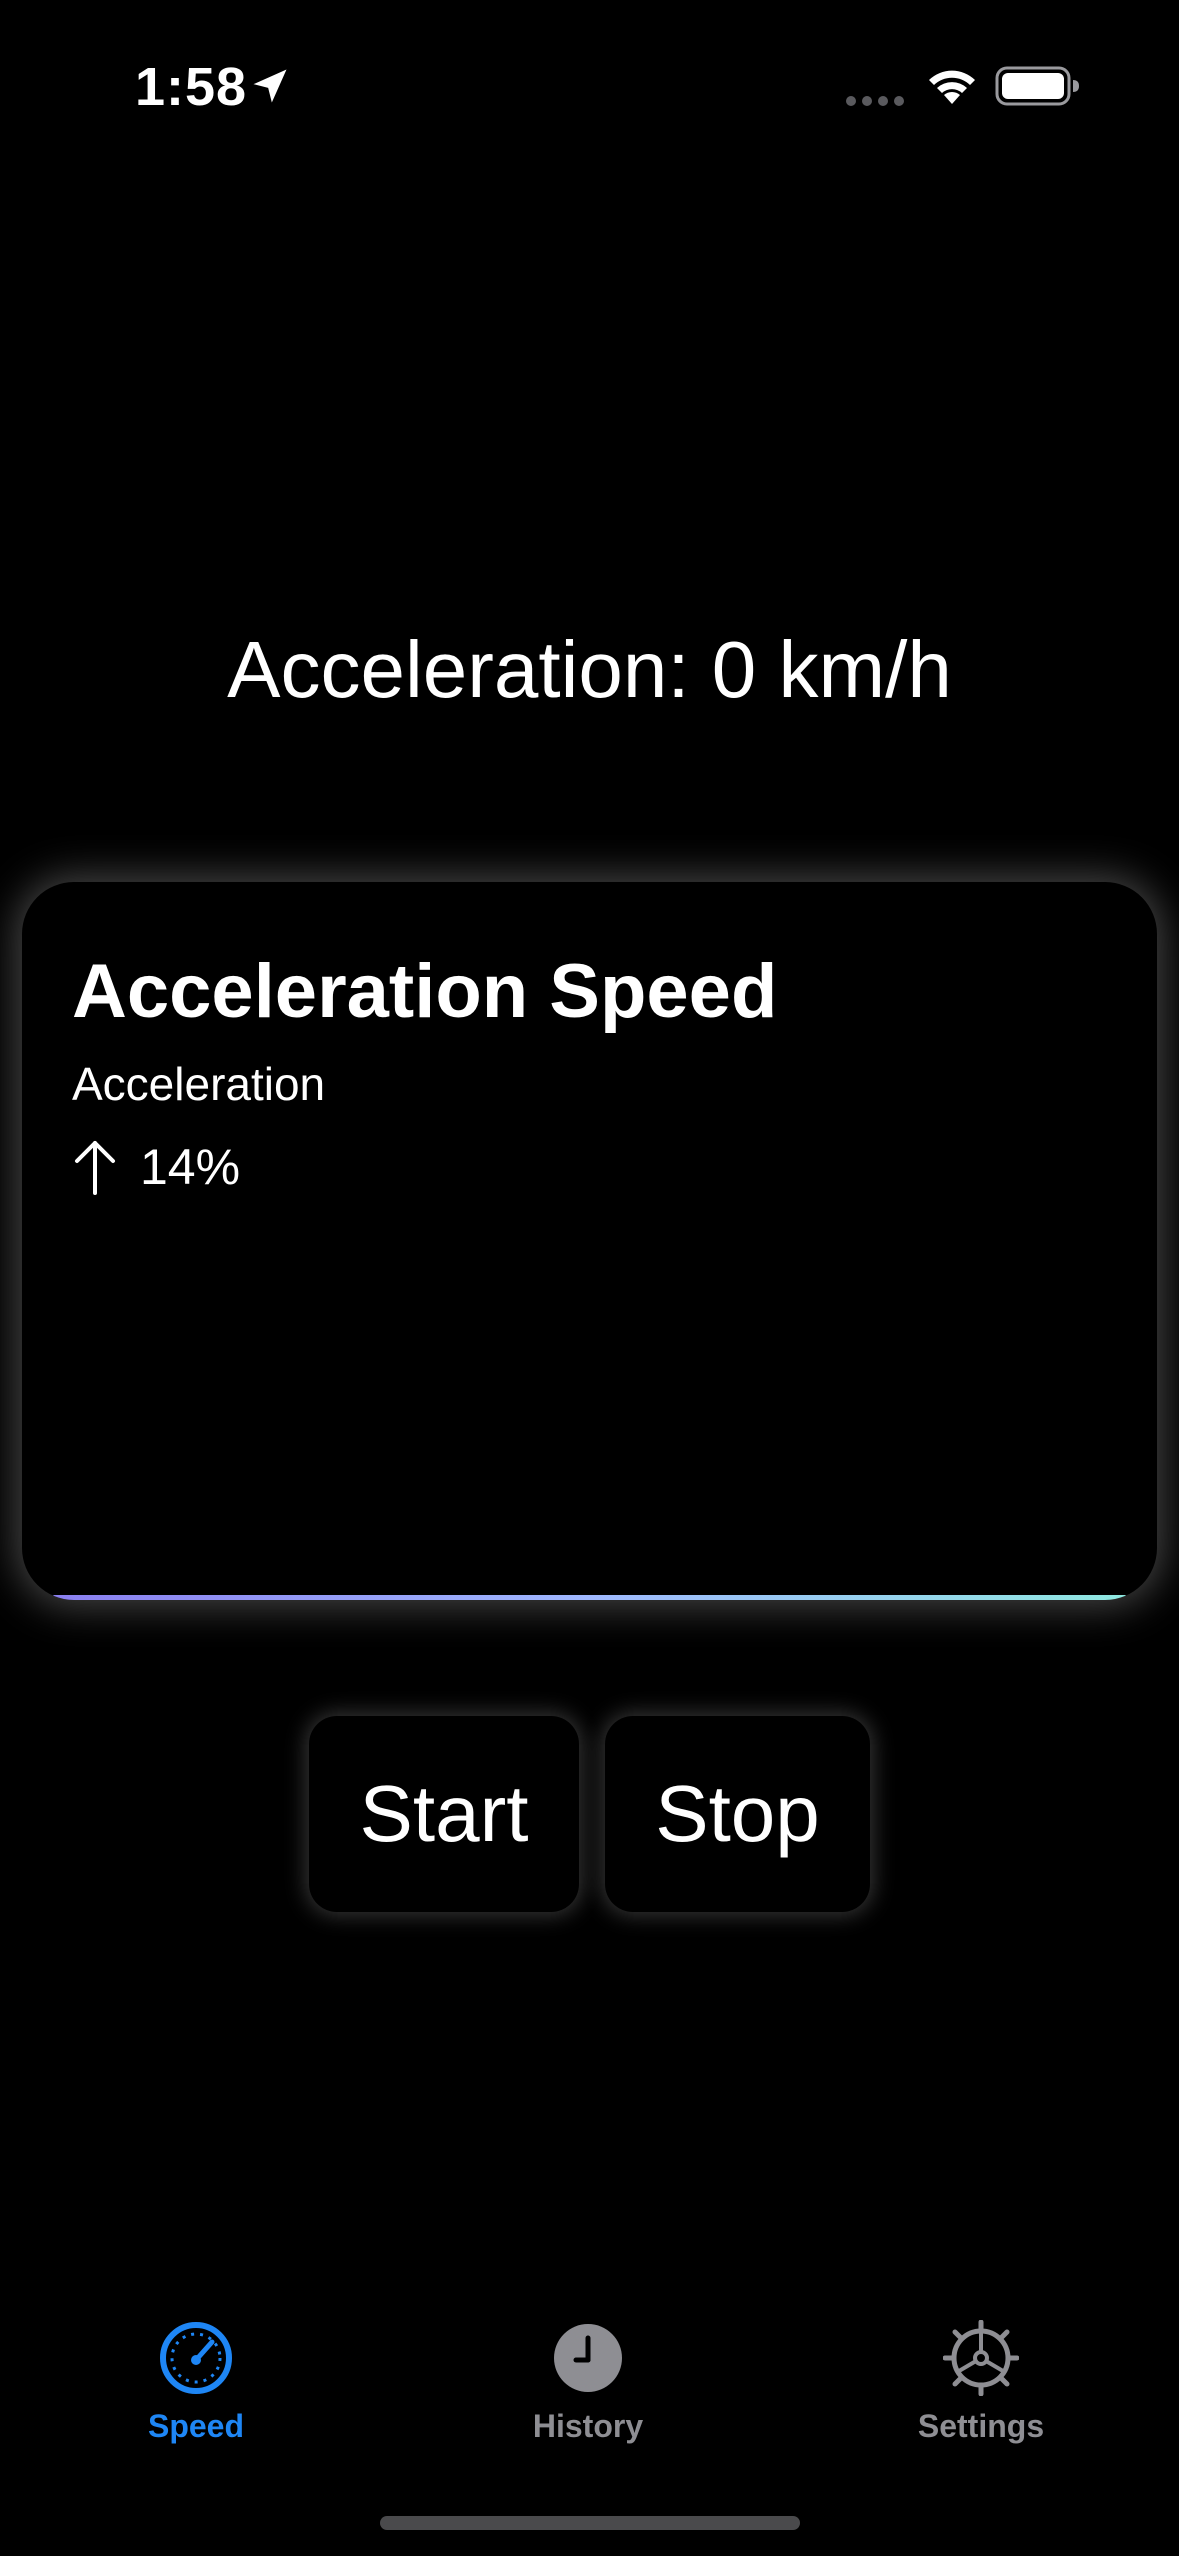  Describe the element at coordinates (875, 101) in the screenshot. I see `signal-dots-icon` at that location.